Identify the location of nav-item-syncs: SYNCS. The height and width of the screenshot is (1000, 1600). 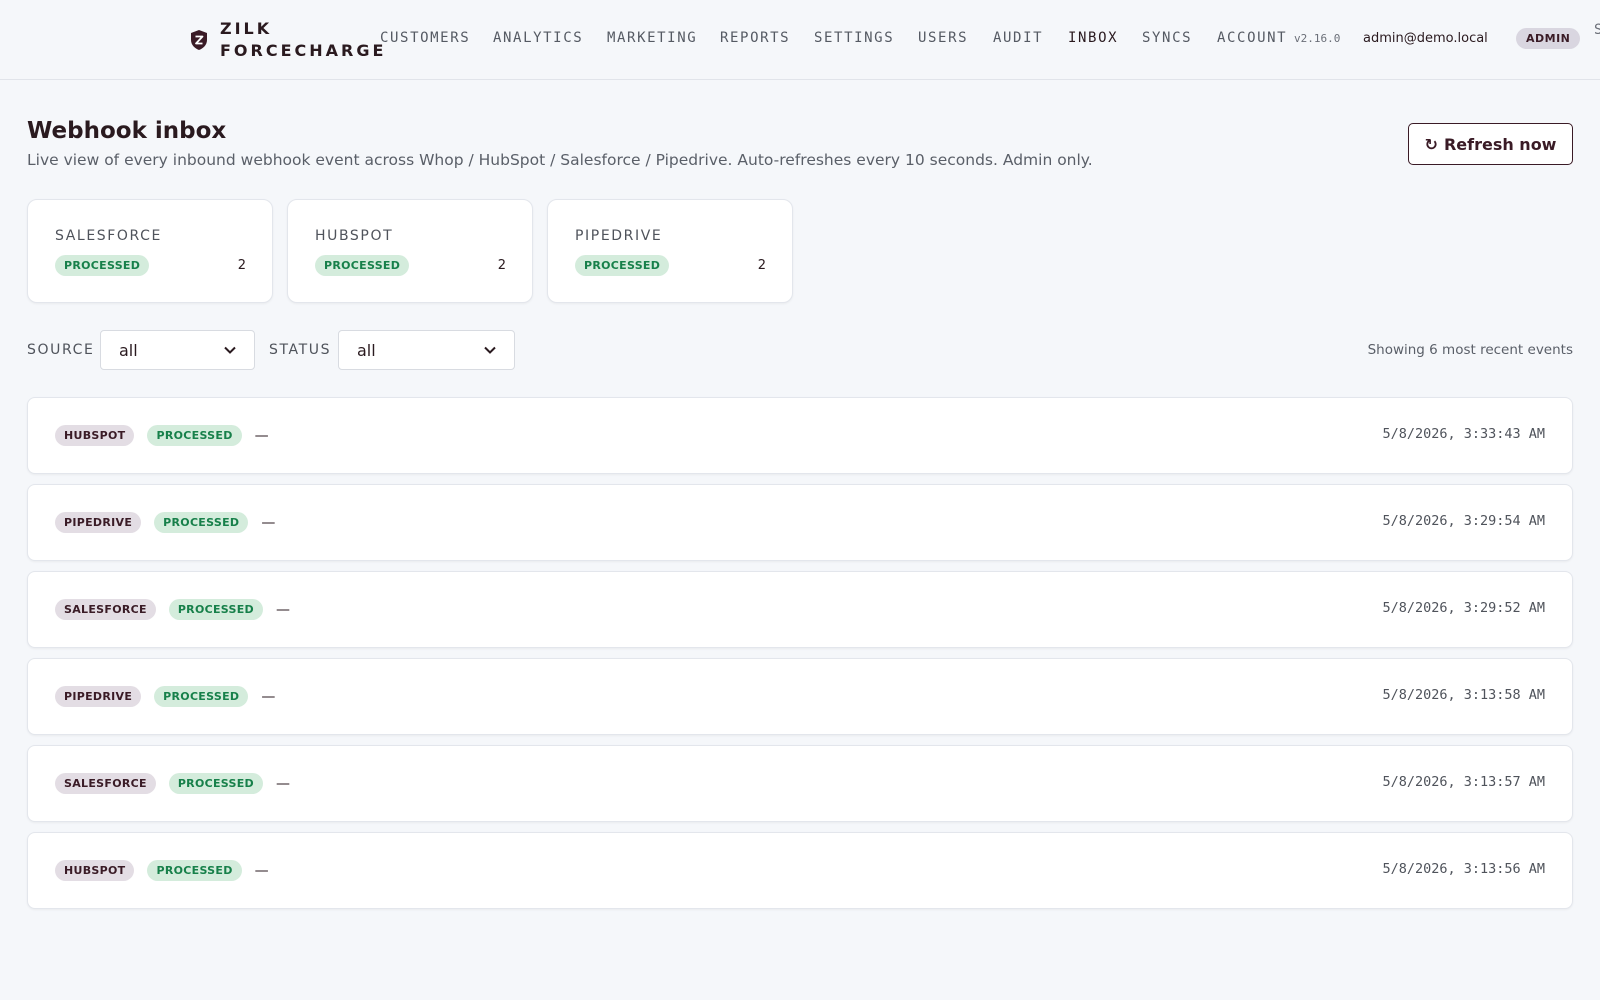
(1167, 38).